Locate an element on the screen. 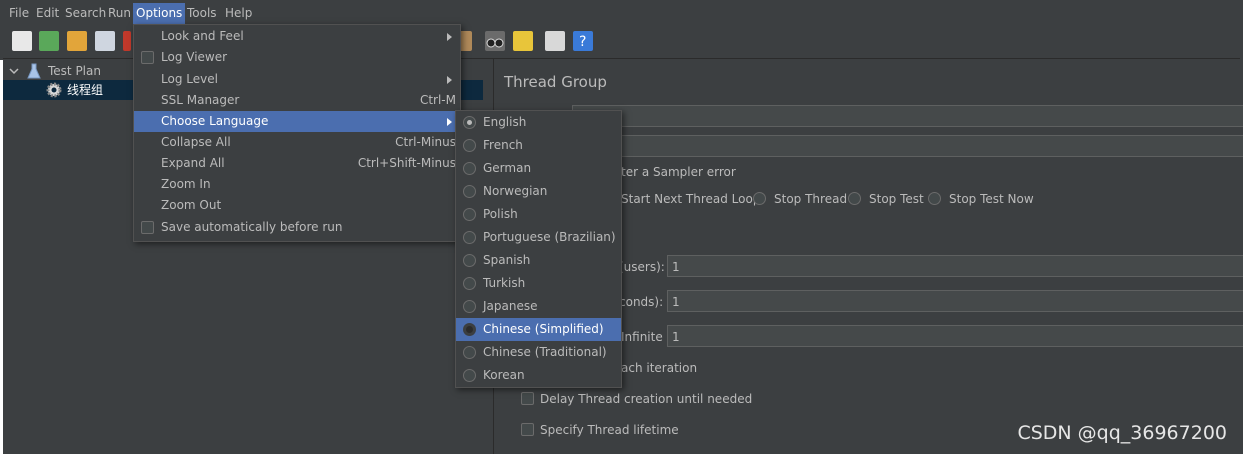 The image size is (1243, 454). save-icon is located at coordinates (105, 41).